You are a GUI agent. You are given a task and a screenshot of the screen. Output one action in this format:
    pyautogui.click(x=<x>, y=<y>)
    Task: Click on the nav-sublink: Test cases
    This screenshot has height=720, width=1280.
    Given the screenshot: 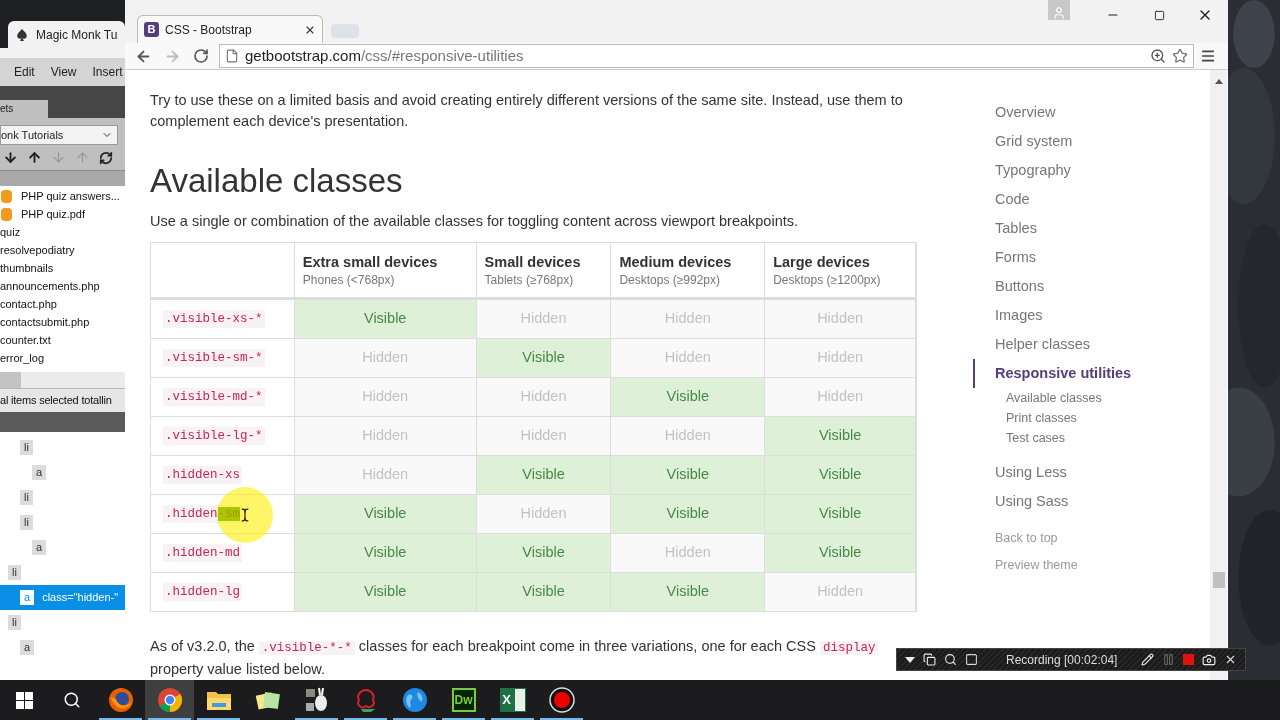 What is the action you would take?
    pyautogui.click(x=1108, y=438)
    